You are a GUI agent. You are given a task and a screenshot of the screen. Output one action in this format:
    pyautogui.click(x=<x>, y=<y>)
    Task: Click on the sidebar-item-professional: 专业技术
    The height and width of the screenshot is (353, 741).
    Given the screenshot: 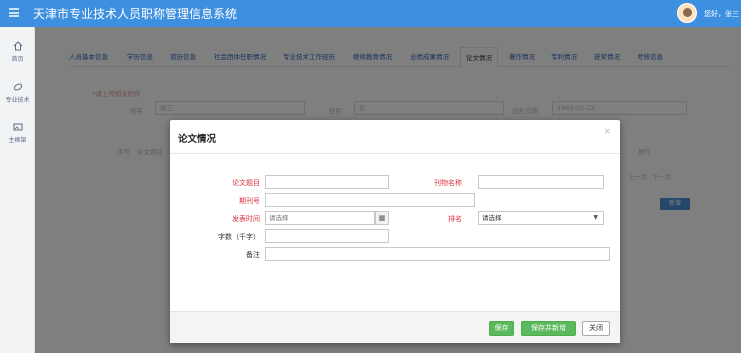 What is the action you would take?
    pyautogui.click(x=17, y=93)
    